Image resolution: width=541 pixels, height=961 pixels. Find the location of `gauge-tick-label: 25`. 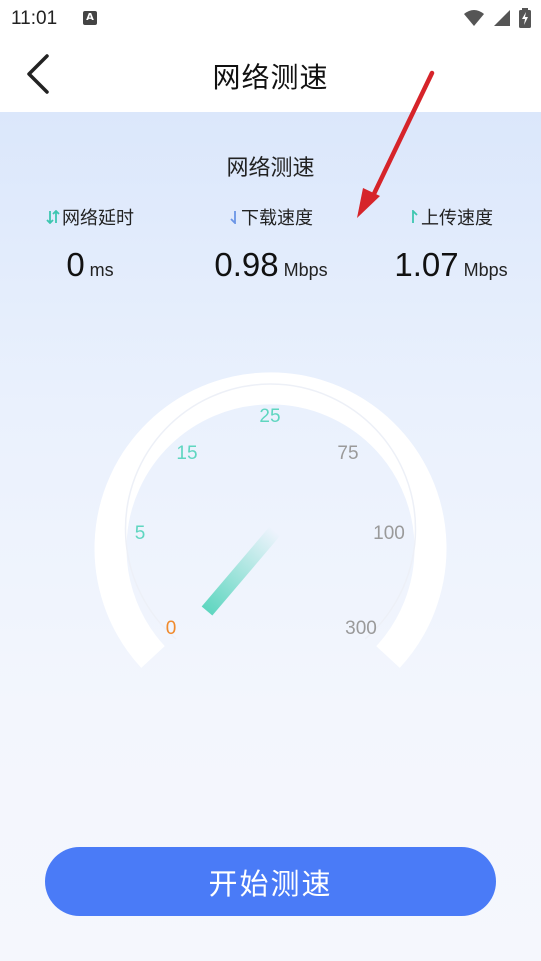

gauge-tick-label: 25 is located at coordinates (269, 416).